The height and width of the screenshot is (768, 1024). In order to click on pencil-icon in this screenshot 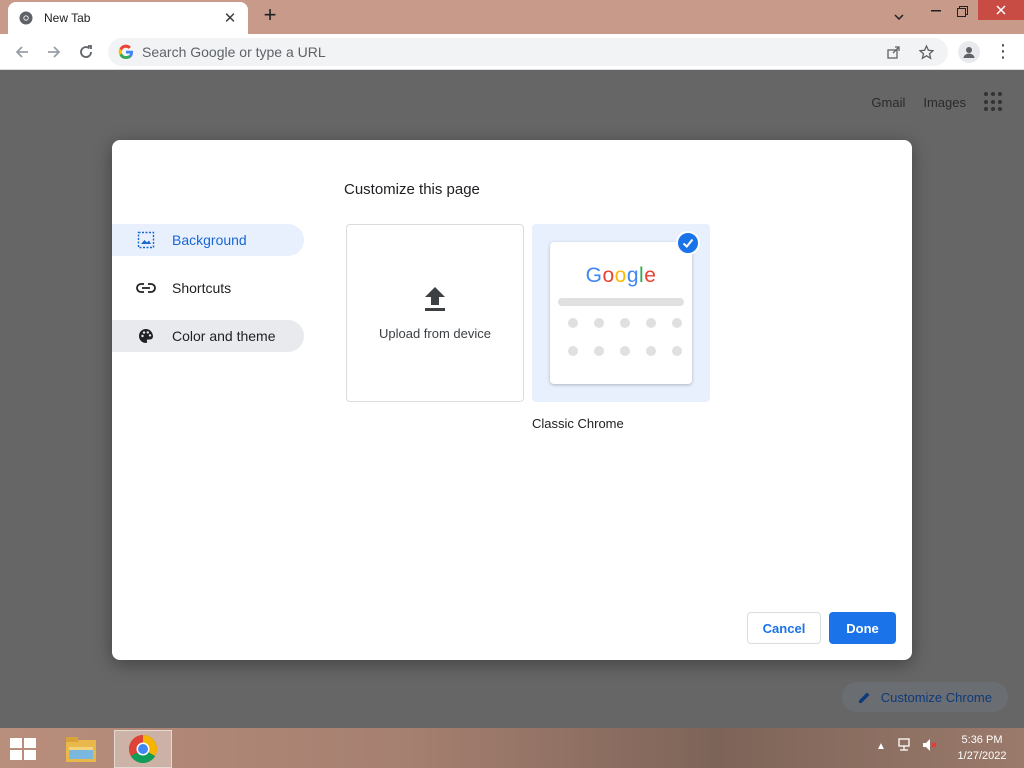, I will do `click(864, 697)`.